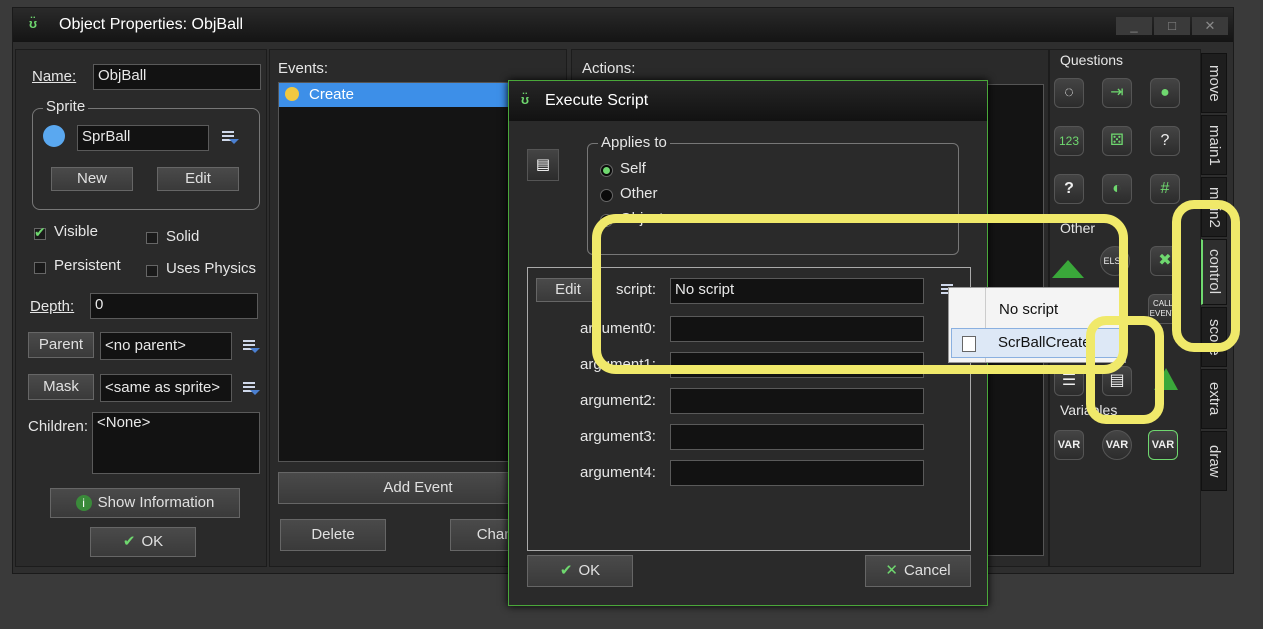 Image resolution: width=1263 pixels, height=629 pixels. What do you see at coordinates (1165, 141) in the screenshot?
I see `check-question-icon: ?` at bounding box center [1165, 141].